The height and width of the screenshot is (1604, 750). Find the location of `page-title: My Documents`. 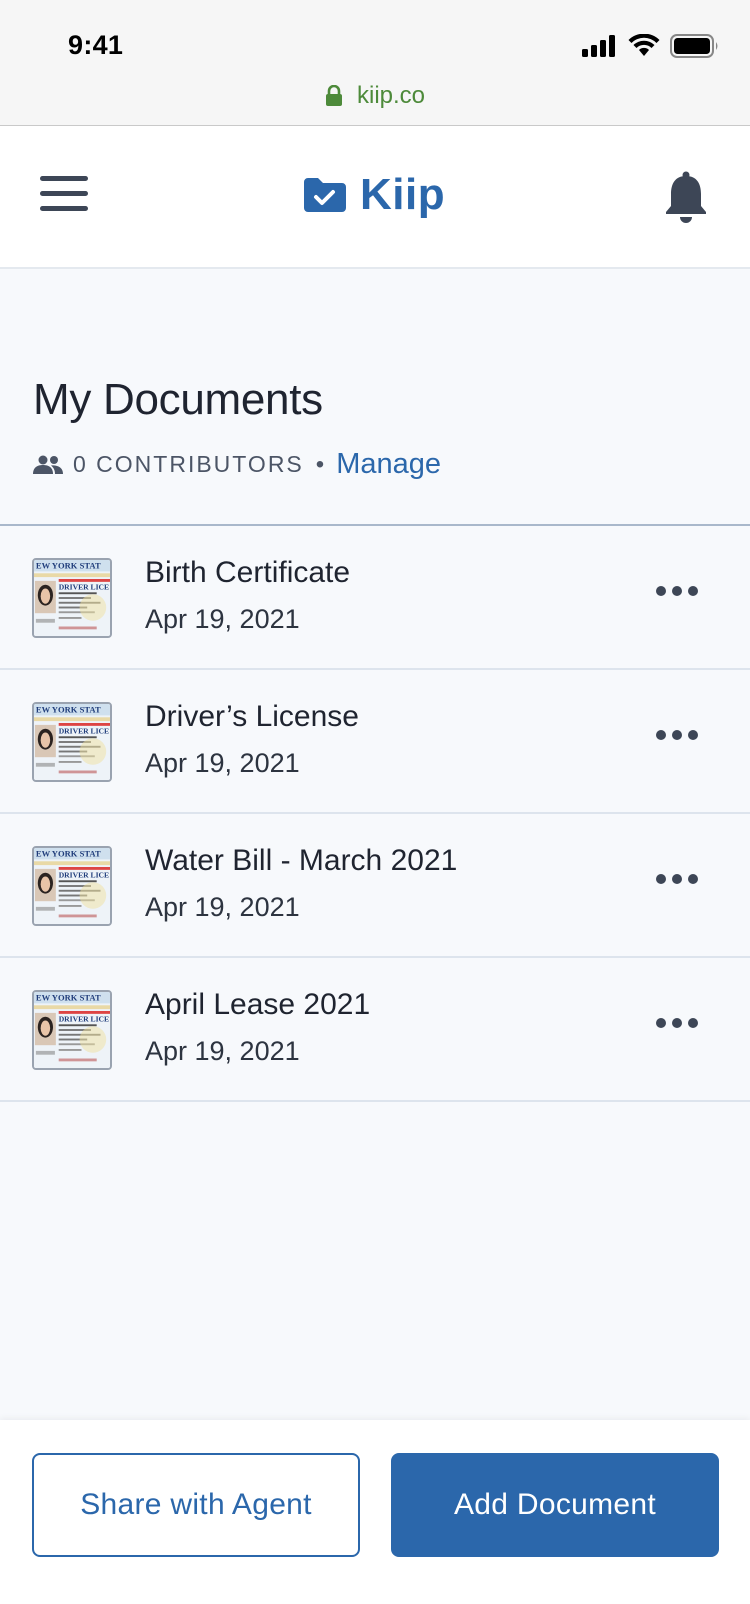

page-title: My Documents is located at coordinates (178, 399).